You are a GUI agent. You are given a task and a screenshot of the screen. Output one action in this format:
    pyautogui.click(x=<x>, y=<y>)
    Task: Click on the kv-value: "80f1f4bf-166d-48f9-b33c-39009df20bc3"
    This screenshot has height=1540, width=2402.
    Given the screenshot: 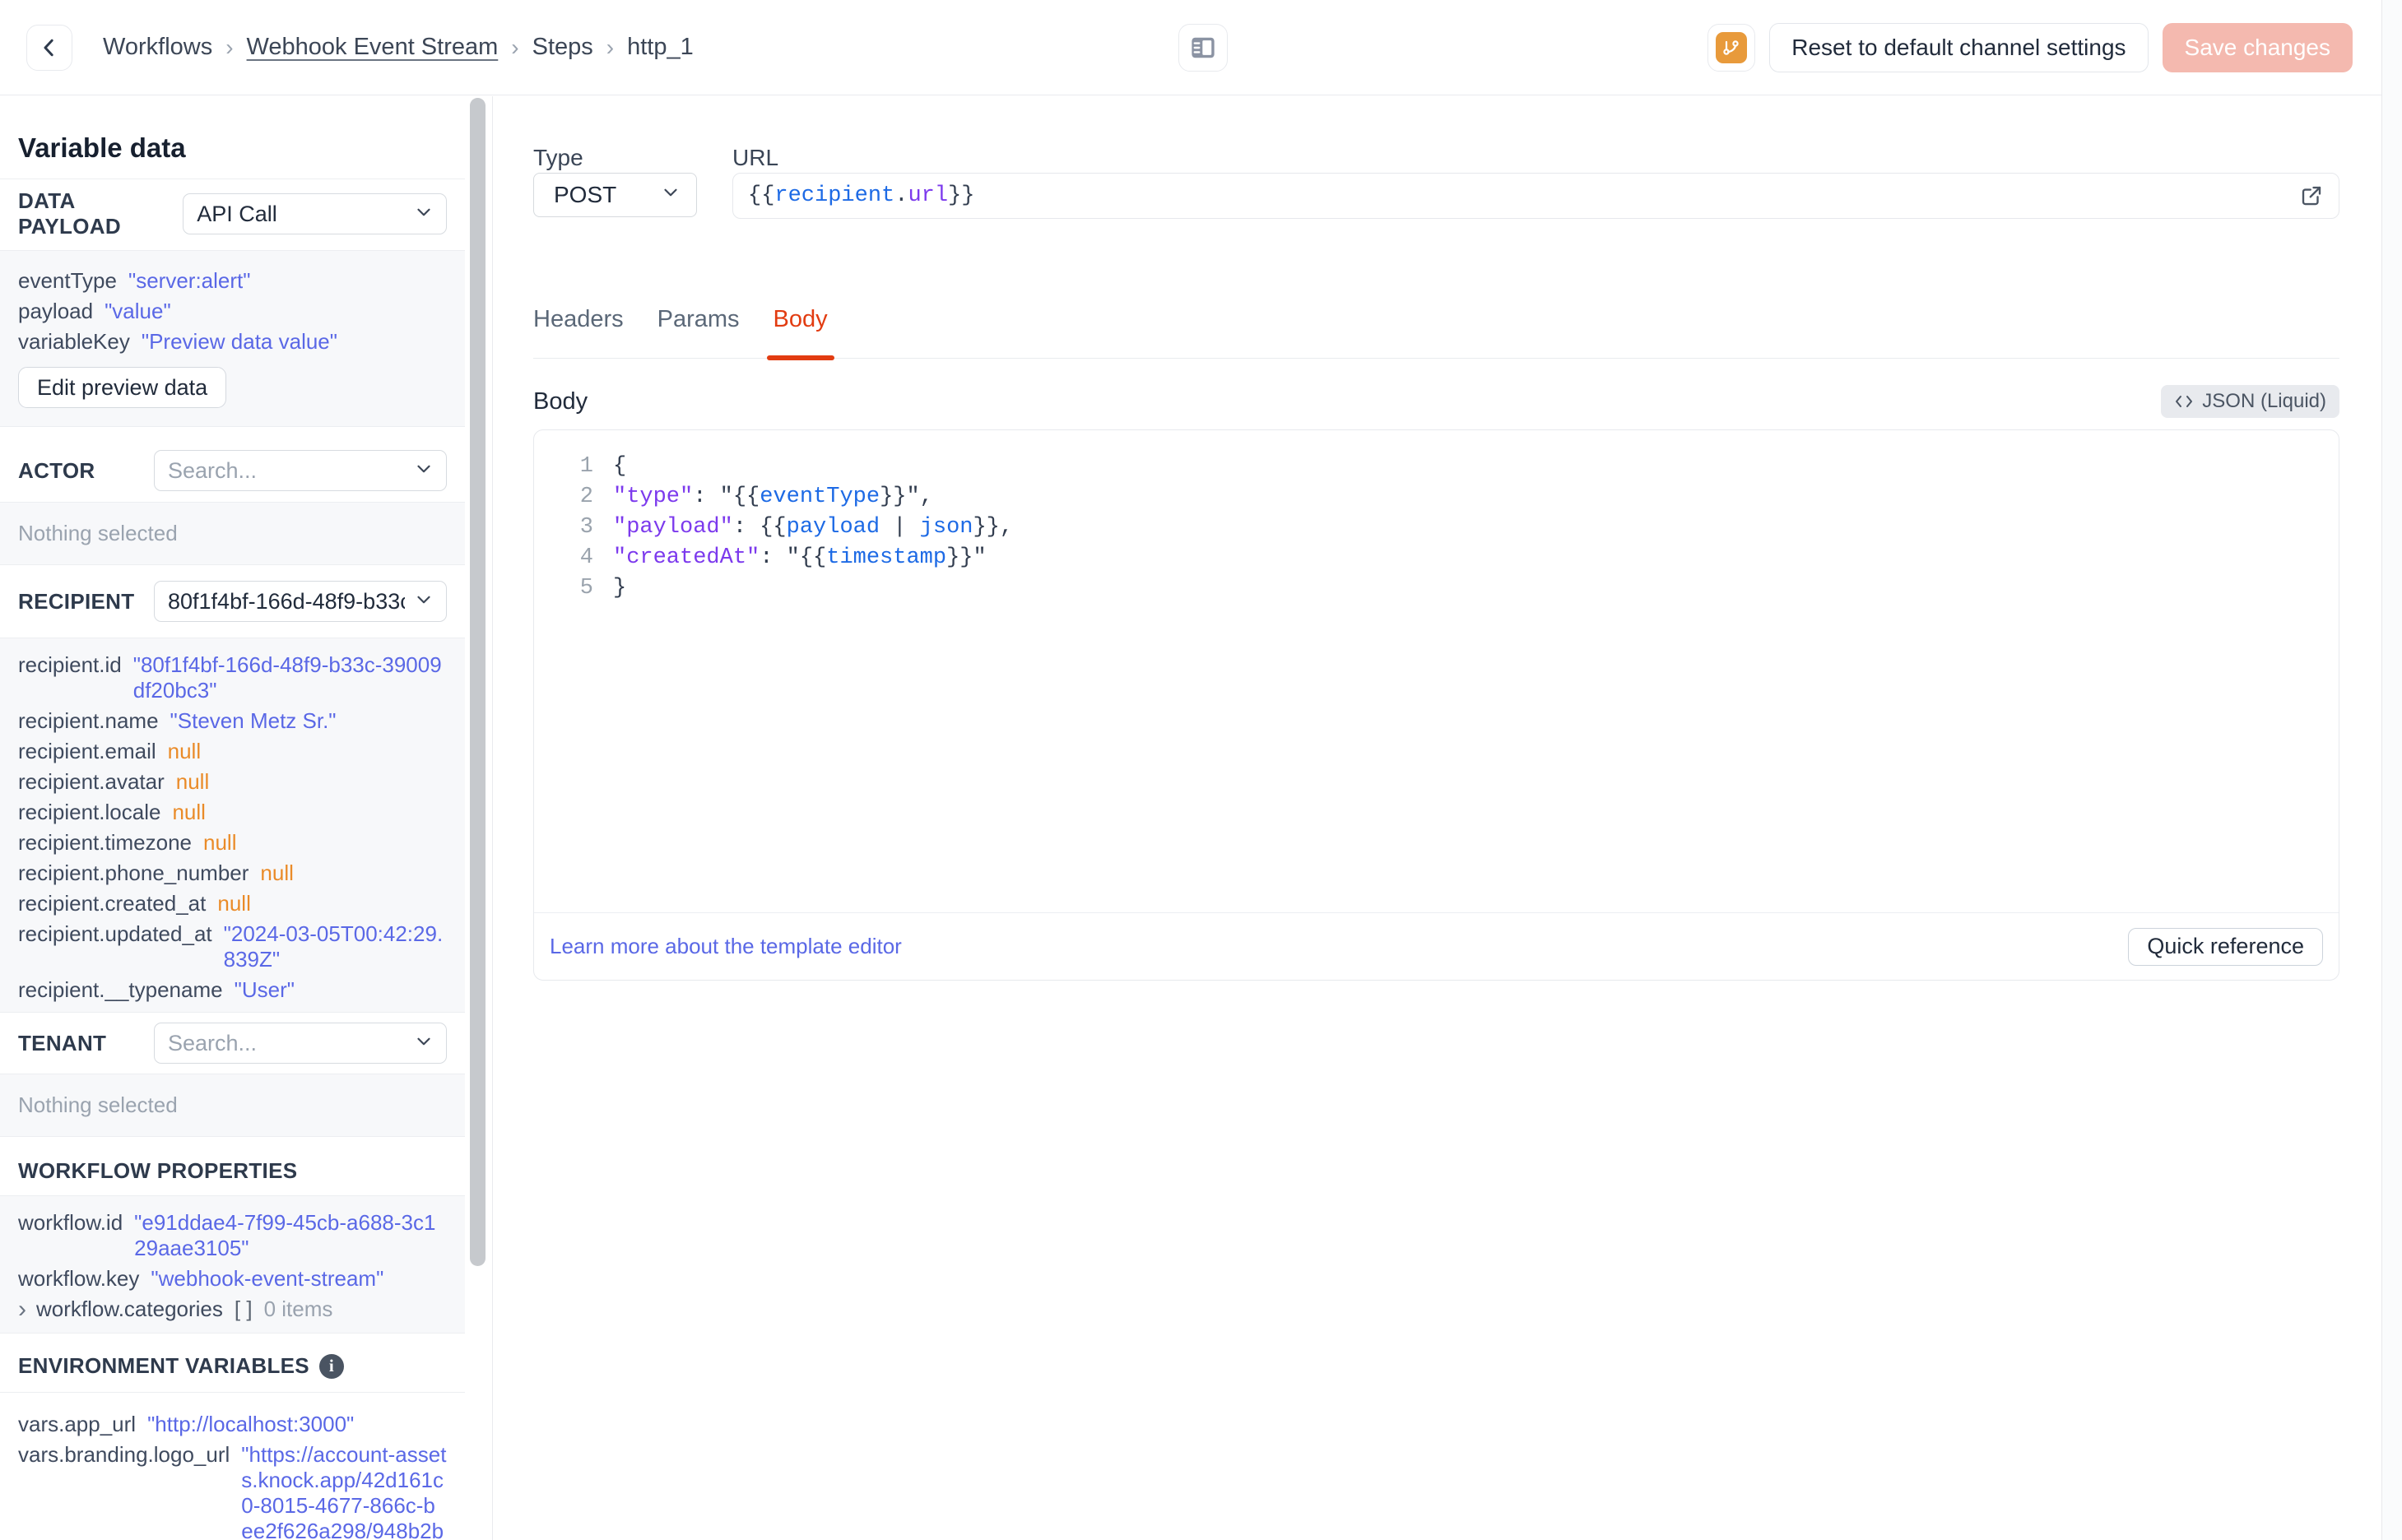 What is the action you would take?
    pyautogui.click(x=287, y=677)
    